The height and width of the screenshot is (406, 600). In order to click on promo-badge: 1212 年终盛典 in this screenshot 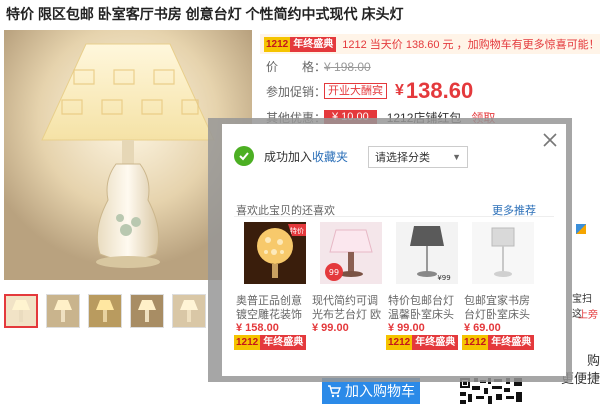, I will do `click(300, 44)`.